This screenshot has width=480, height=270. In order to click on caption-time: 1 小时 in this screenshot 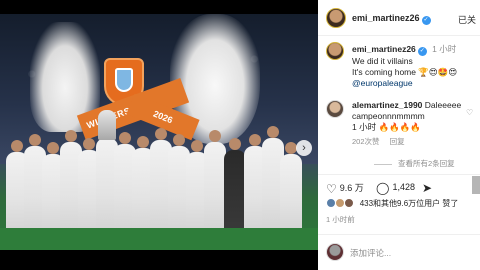, I will do `click(444, 49)`.